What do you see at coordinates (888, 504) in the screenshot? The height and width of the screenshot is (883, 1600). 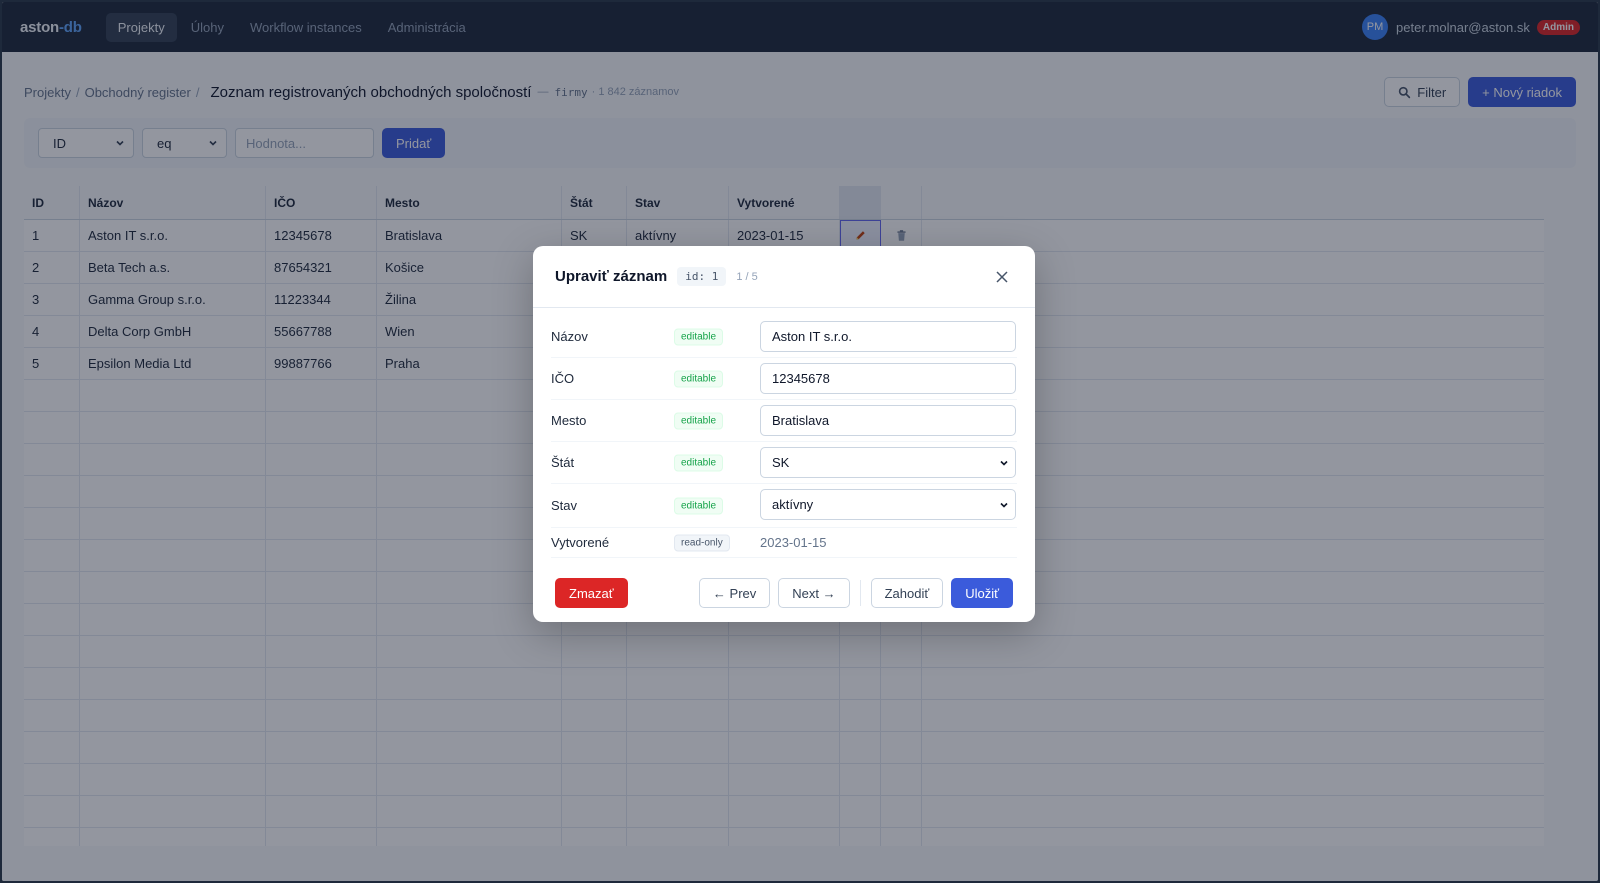 I see `stav-select: aktívny` at bounding box center [888, 504].